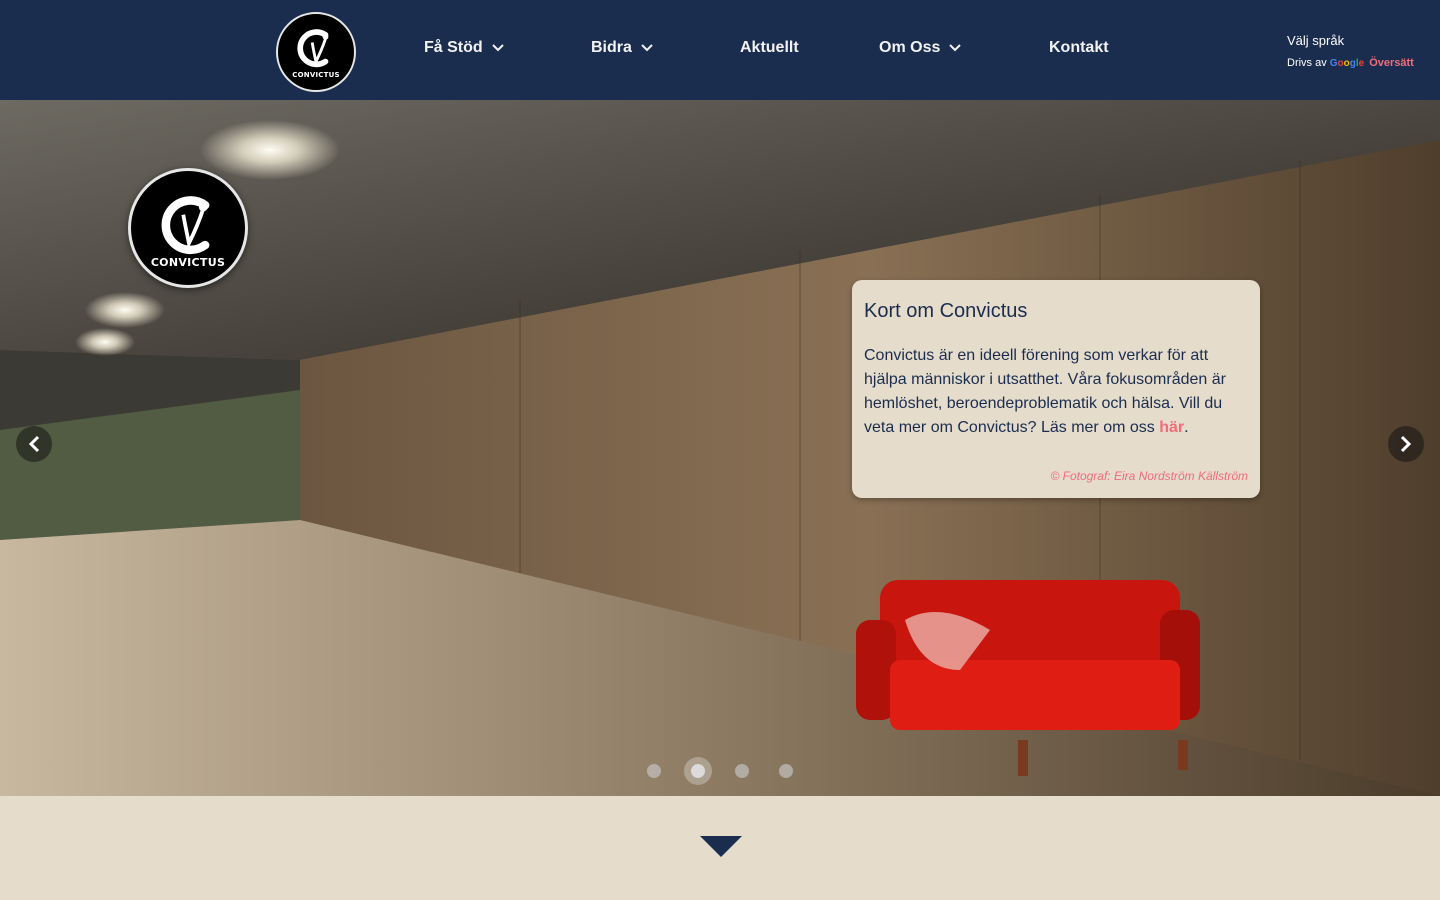  Describe the element at coordinates (1333, 63) in the screenshot. I see `google-letter: G` at that location.